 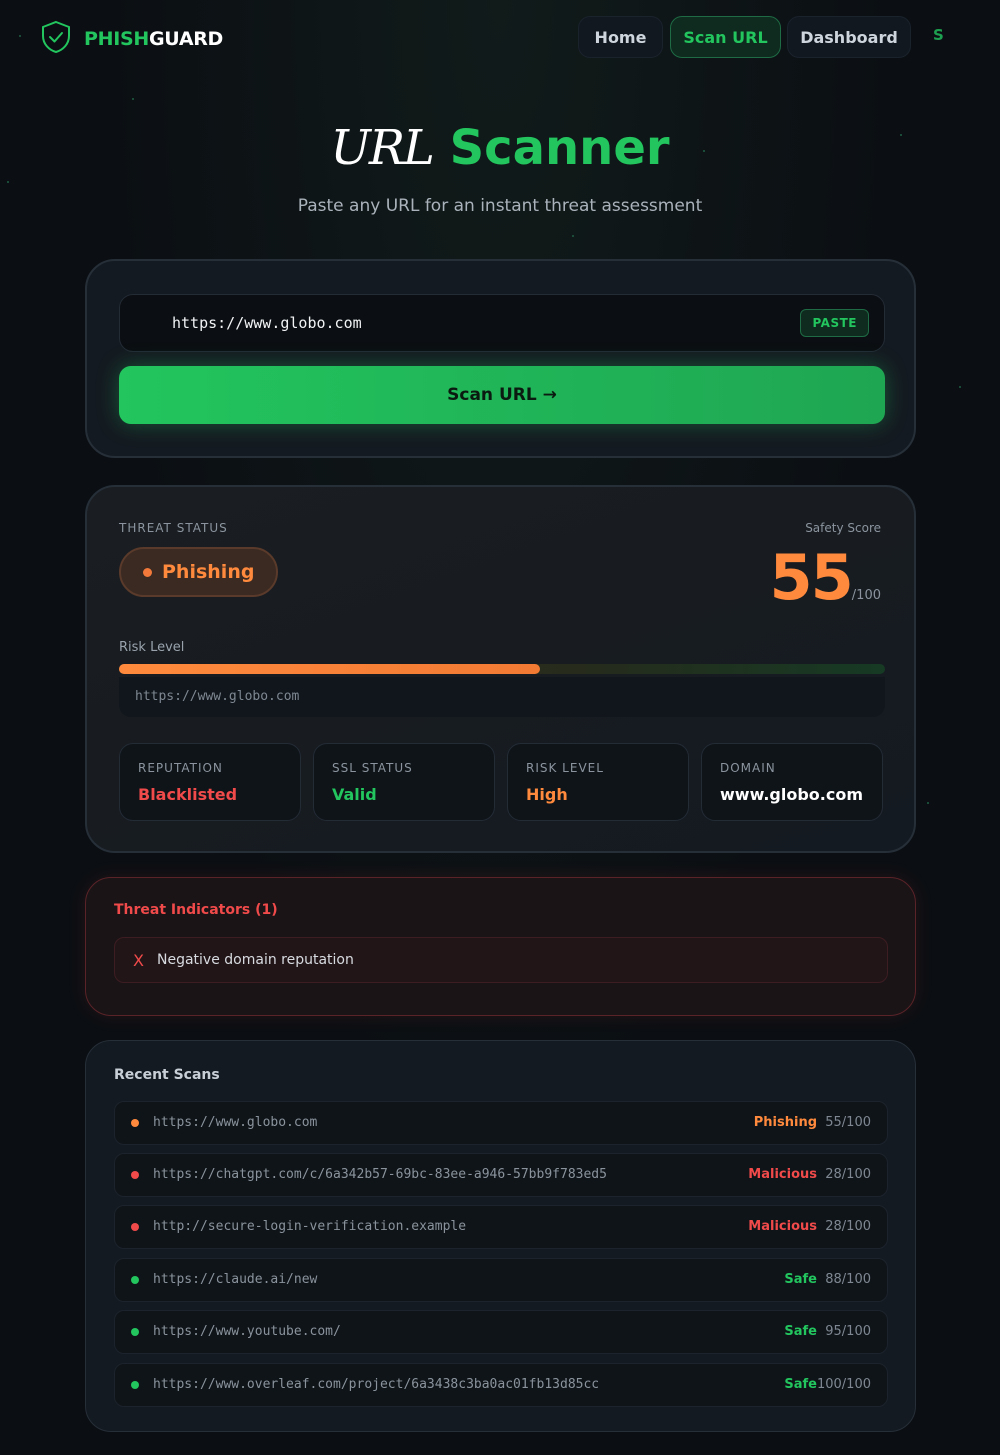 What do you see at coordinates (501, 960) in the screenshot?
I see `threat-indicator-item: X Negative domain reputation` at bounding box center [501, 960].